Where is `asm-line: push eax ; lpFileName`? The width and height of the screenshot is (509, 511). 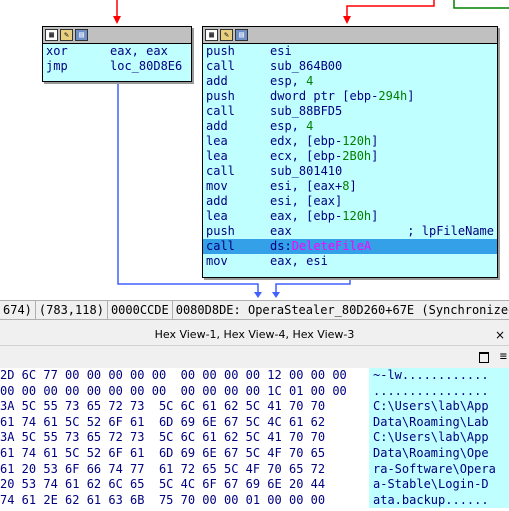 asm-line: push eax ; lpFileName is located at coordinates (350, 231).